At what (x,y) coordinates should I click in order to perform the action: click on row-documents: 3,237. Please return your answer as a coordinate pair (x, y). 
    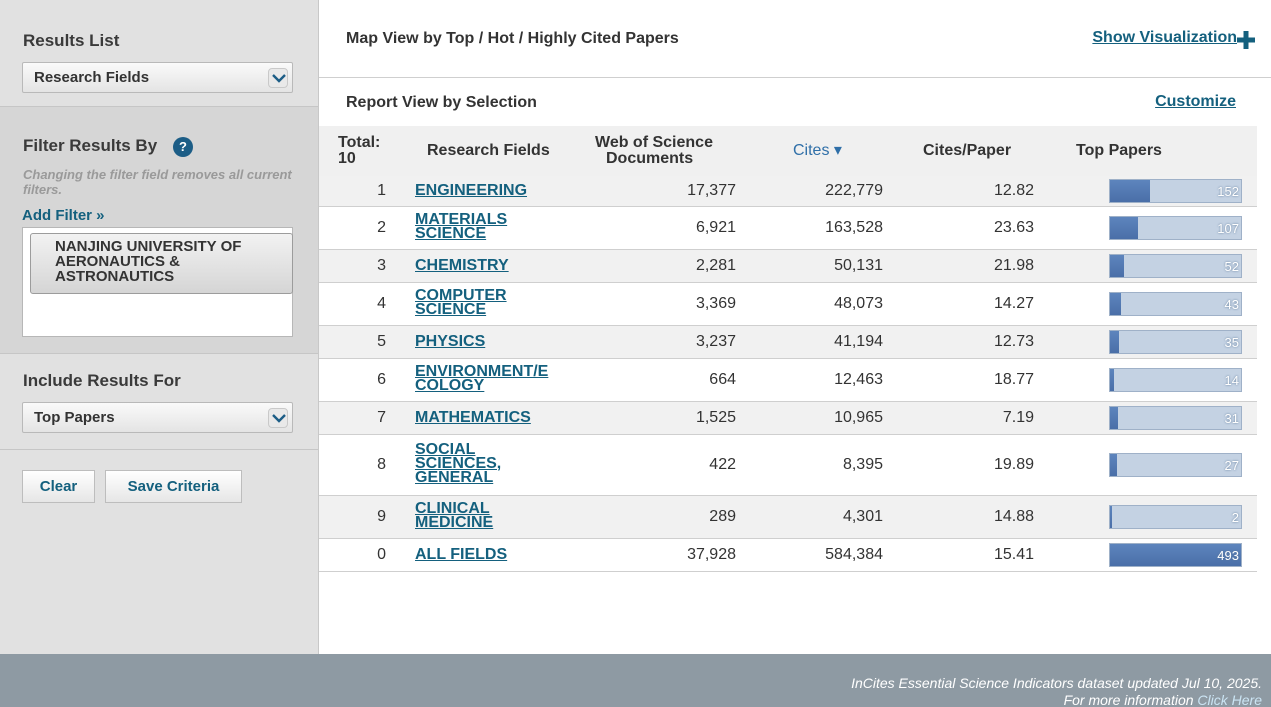
    Looking at the image, I should click on (715, 341).